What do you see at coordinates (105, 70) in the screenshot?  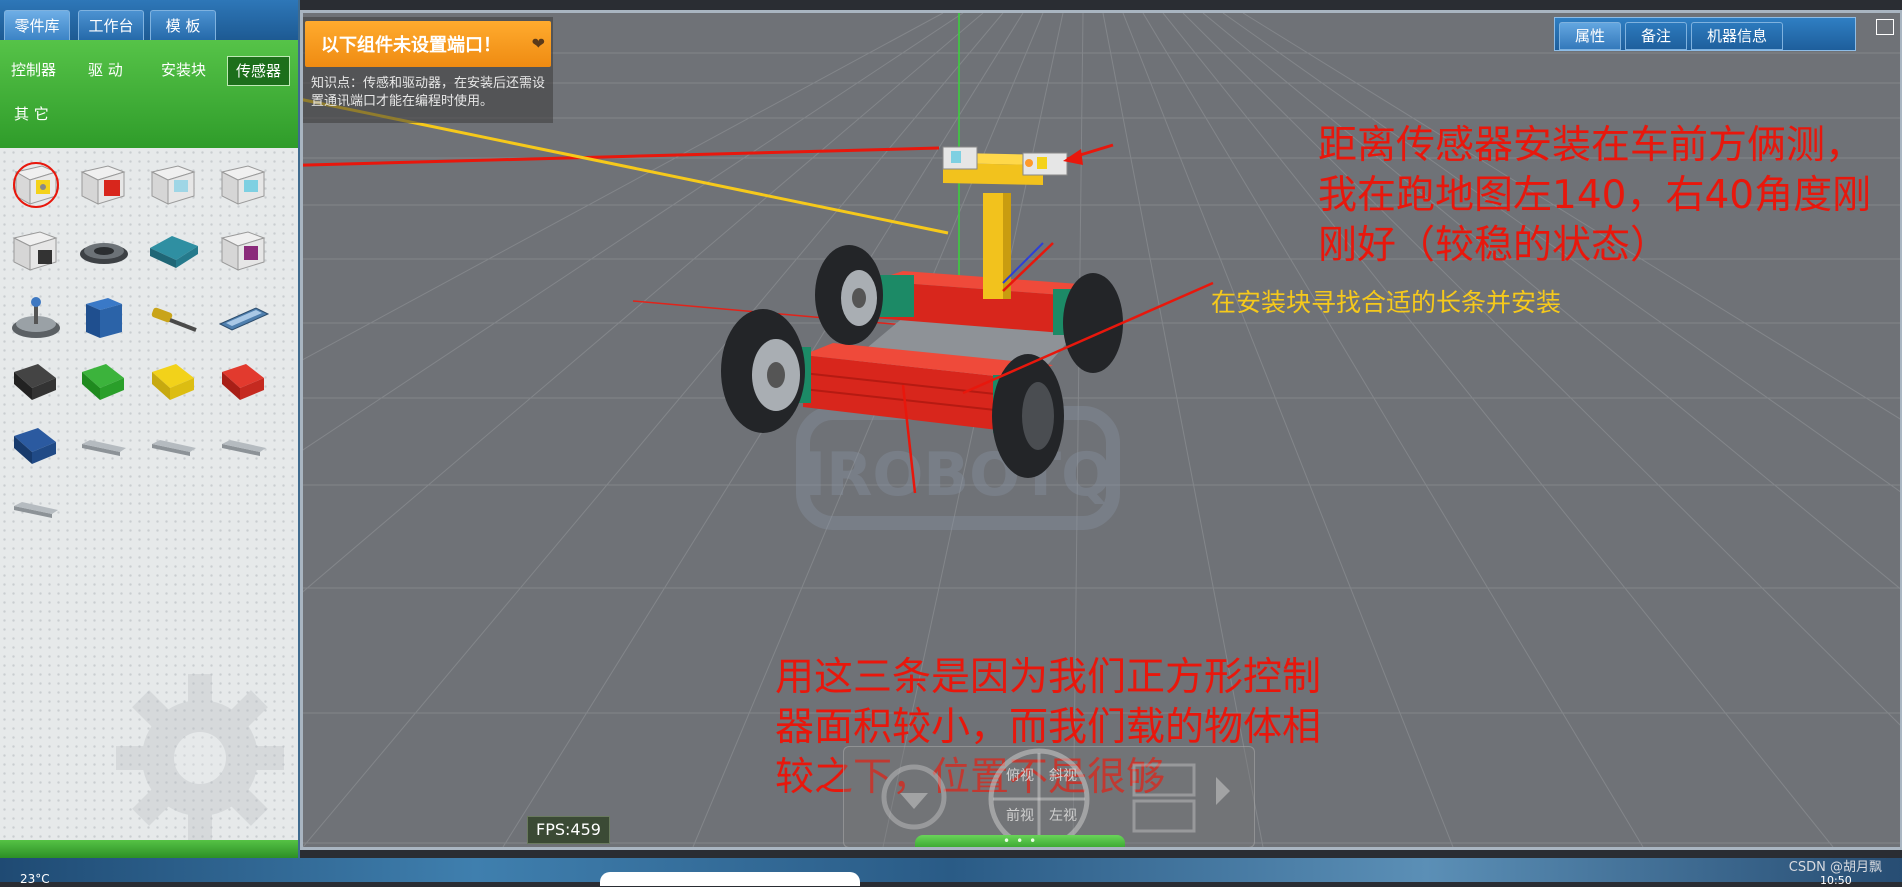 I see `category-drive: 驱 动` at bounding box center [105, 70].